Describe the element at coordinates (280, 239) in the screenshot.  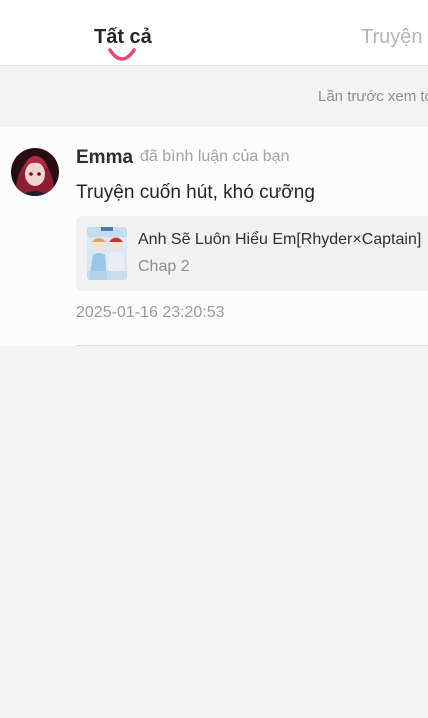
I see `story-title: Anh Sẽ Luôn Hiểu Em[Rhyder×Captain]` at that location.